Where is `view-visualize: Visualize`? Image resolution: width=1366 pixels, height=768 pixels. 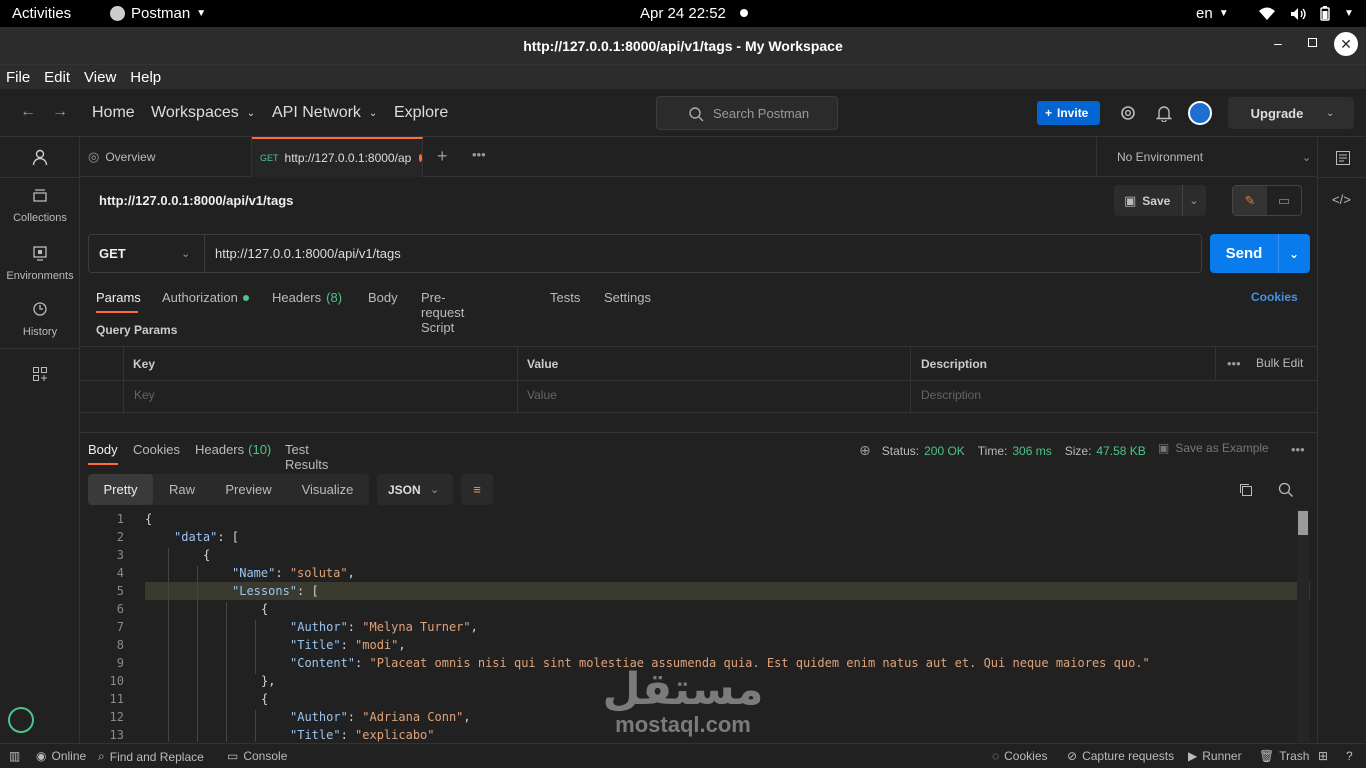
view-visualize: Visualize is located at coordinates (327, 489).